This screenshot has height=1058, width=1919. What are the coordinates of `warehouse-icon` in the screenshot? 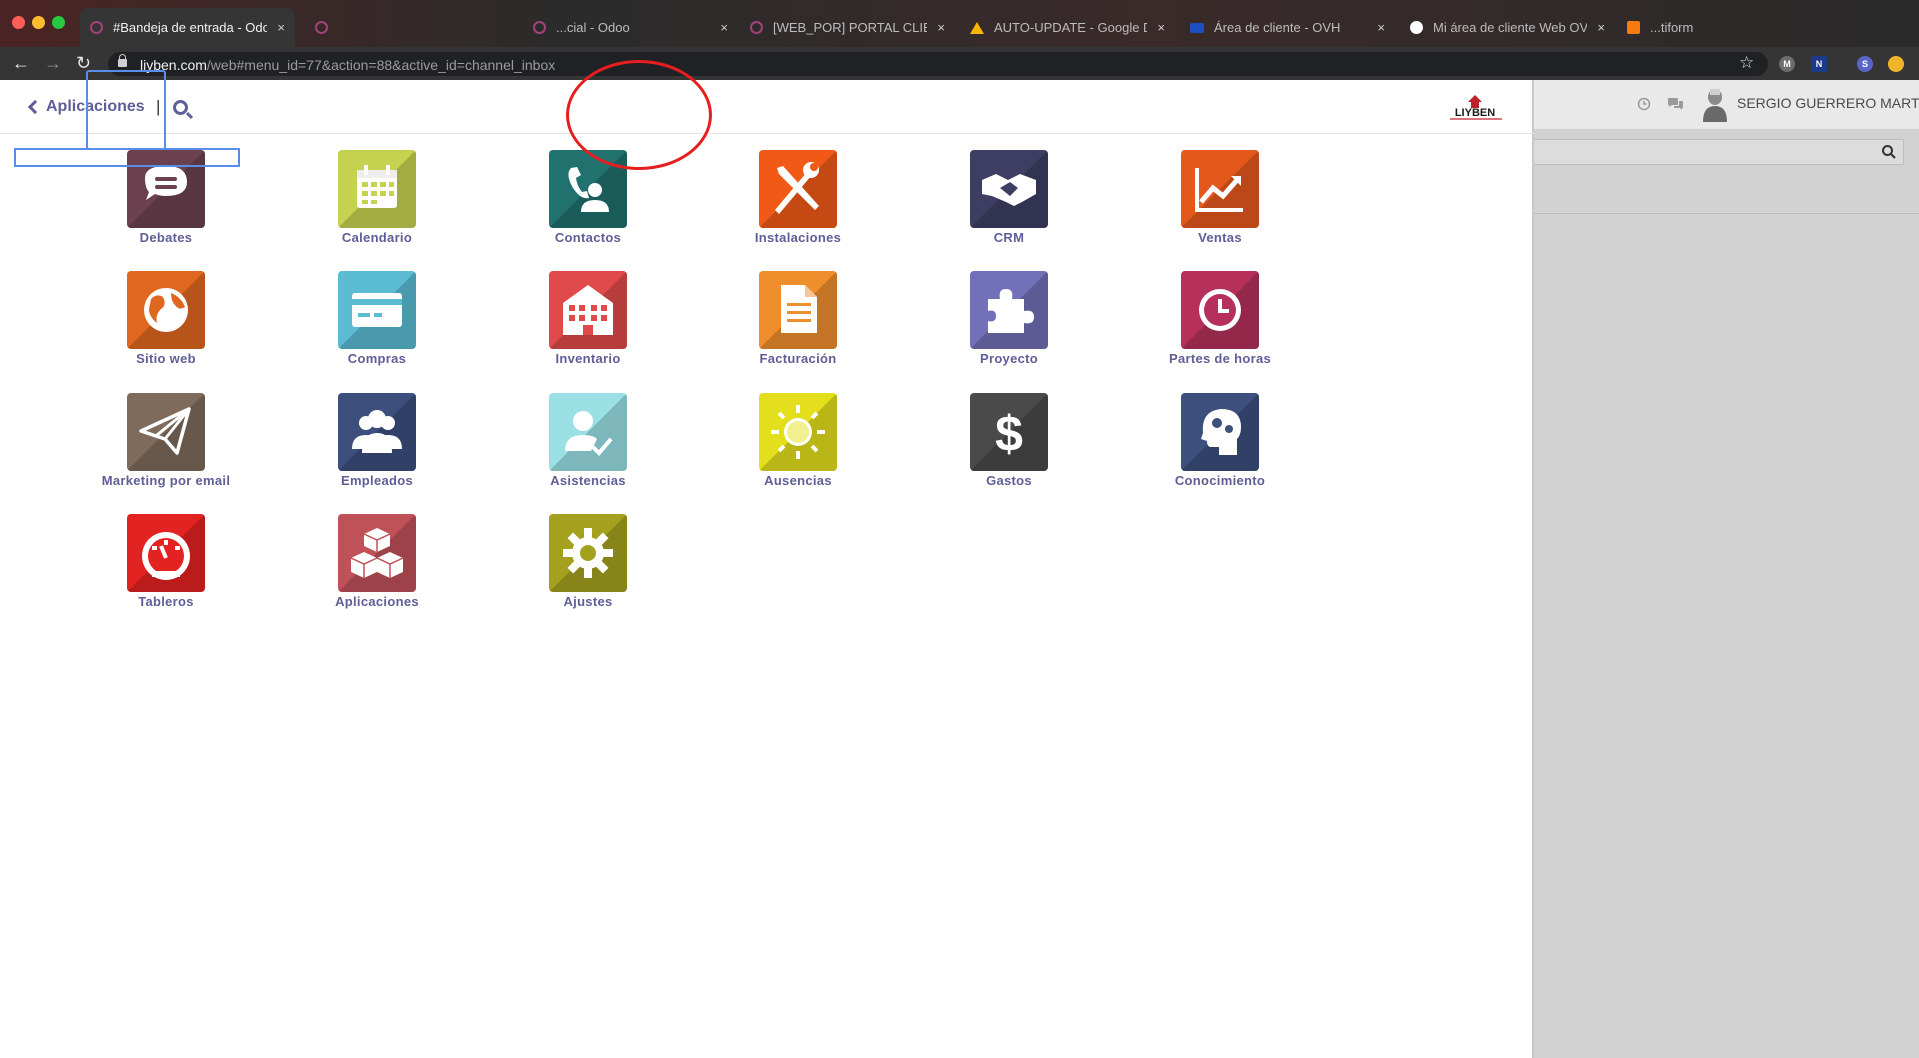 It's located at (588, 310).